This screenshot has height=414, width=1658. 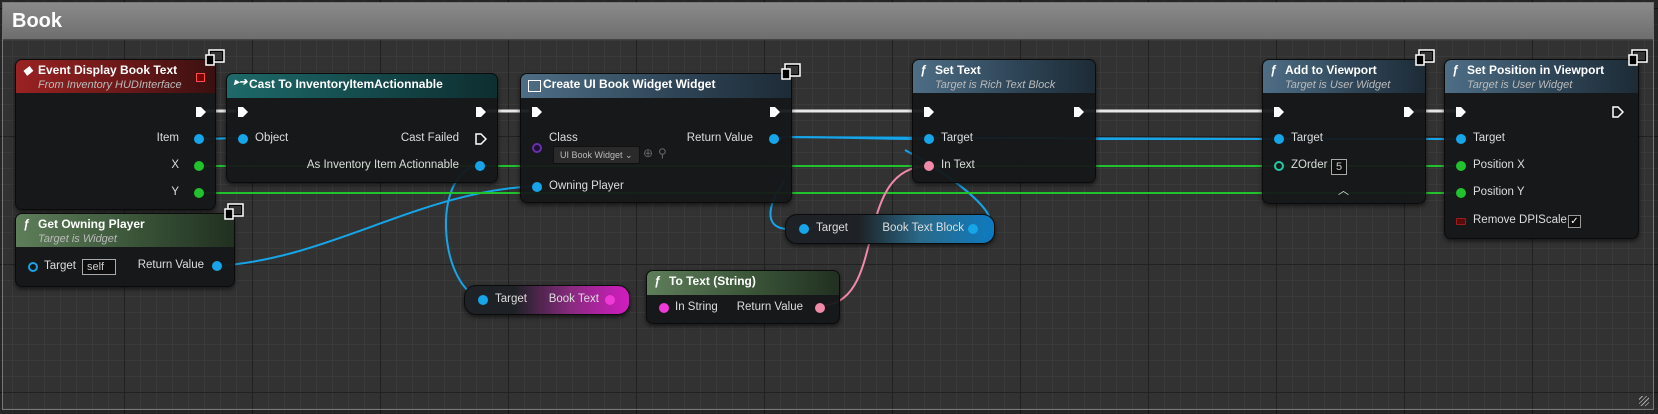 I want to click on node-header: ƒ To Text (String), so click(x=743, y=283).